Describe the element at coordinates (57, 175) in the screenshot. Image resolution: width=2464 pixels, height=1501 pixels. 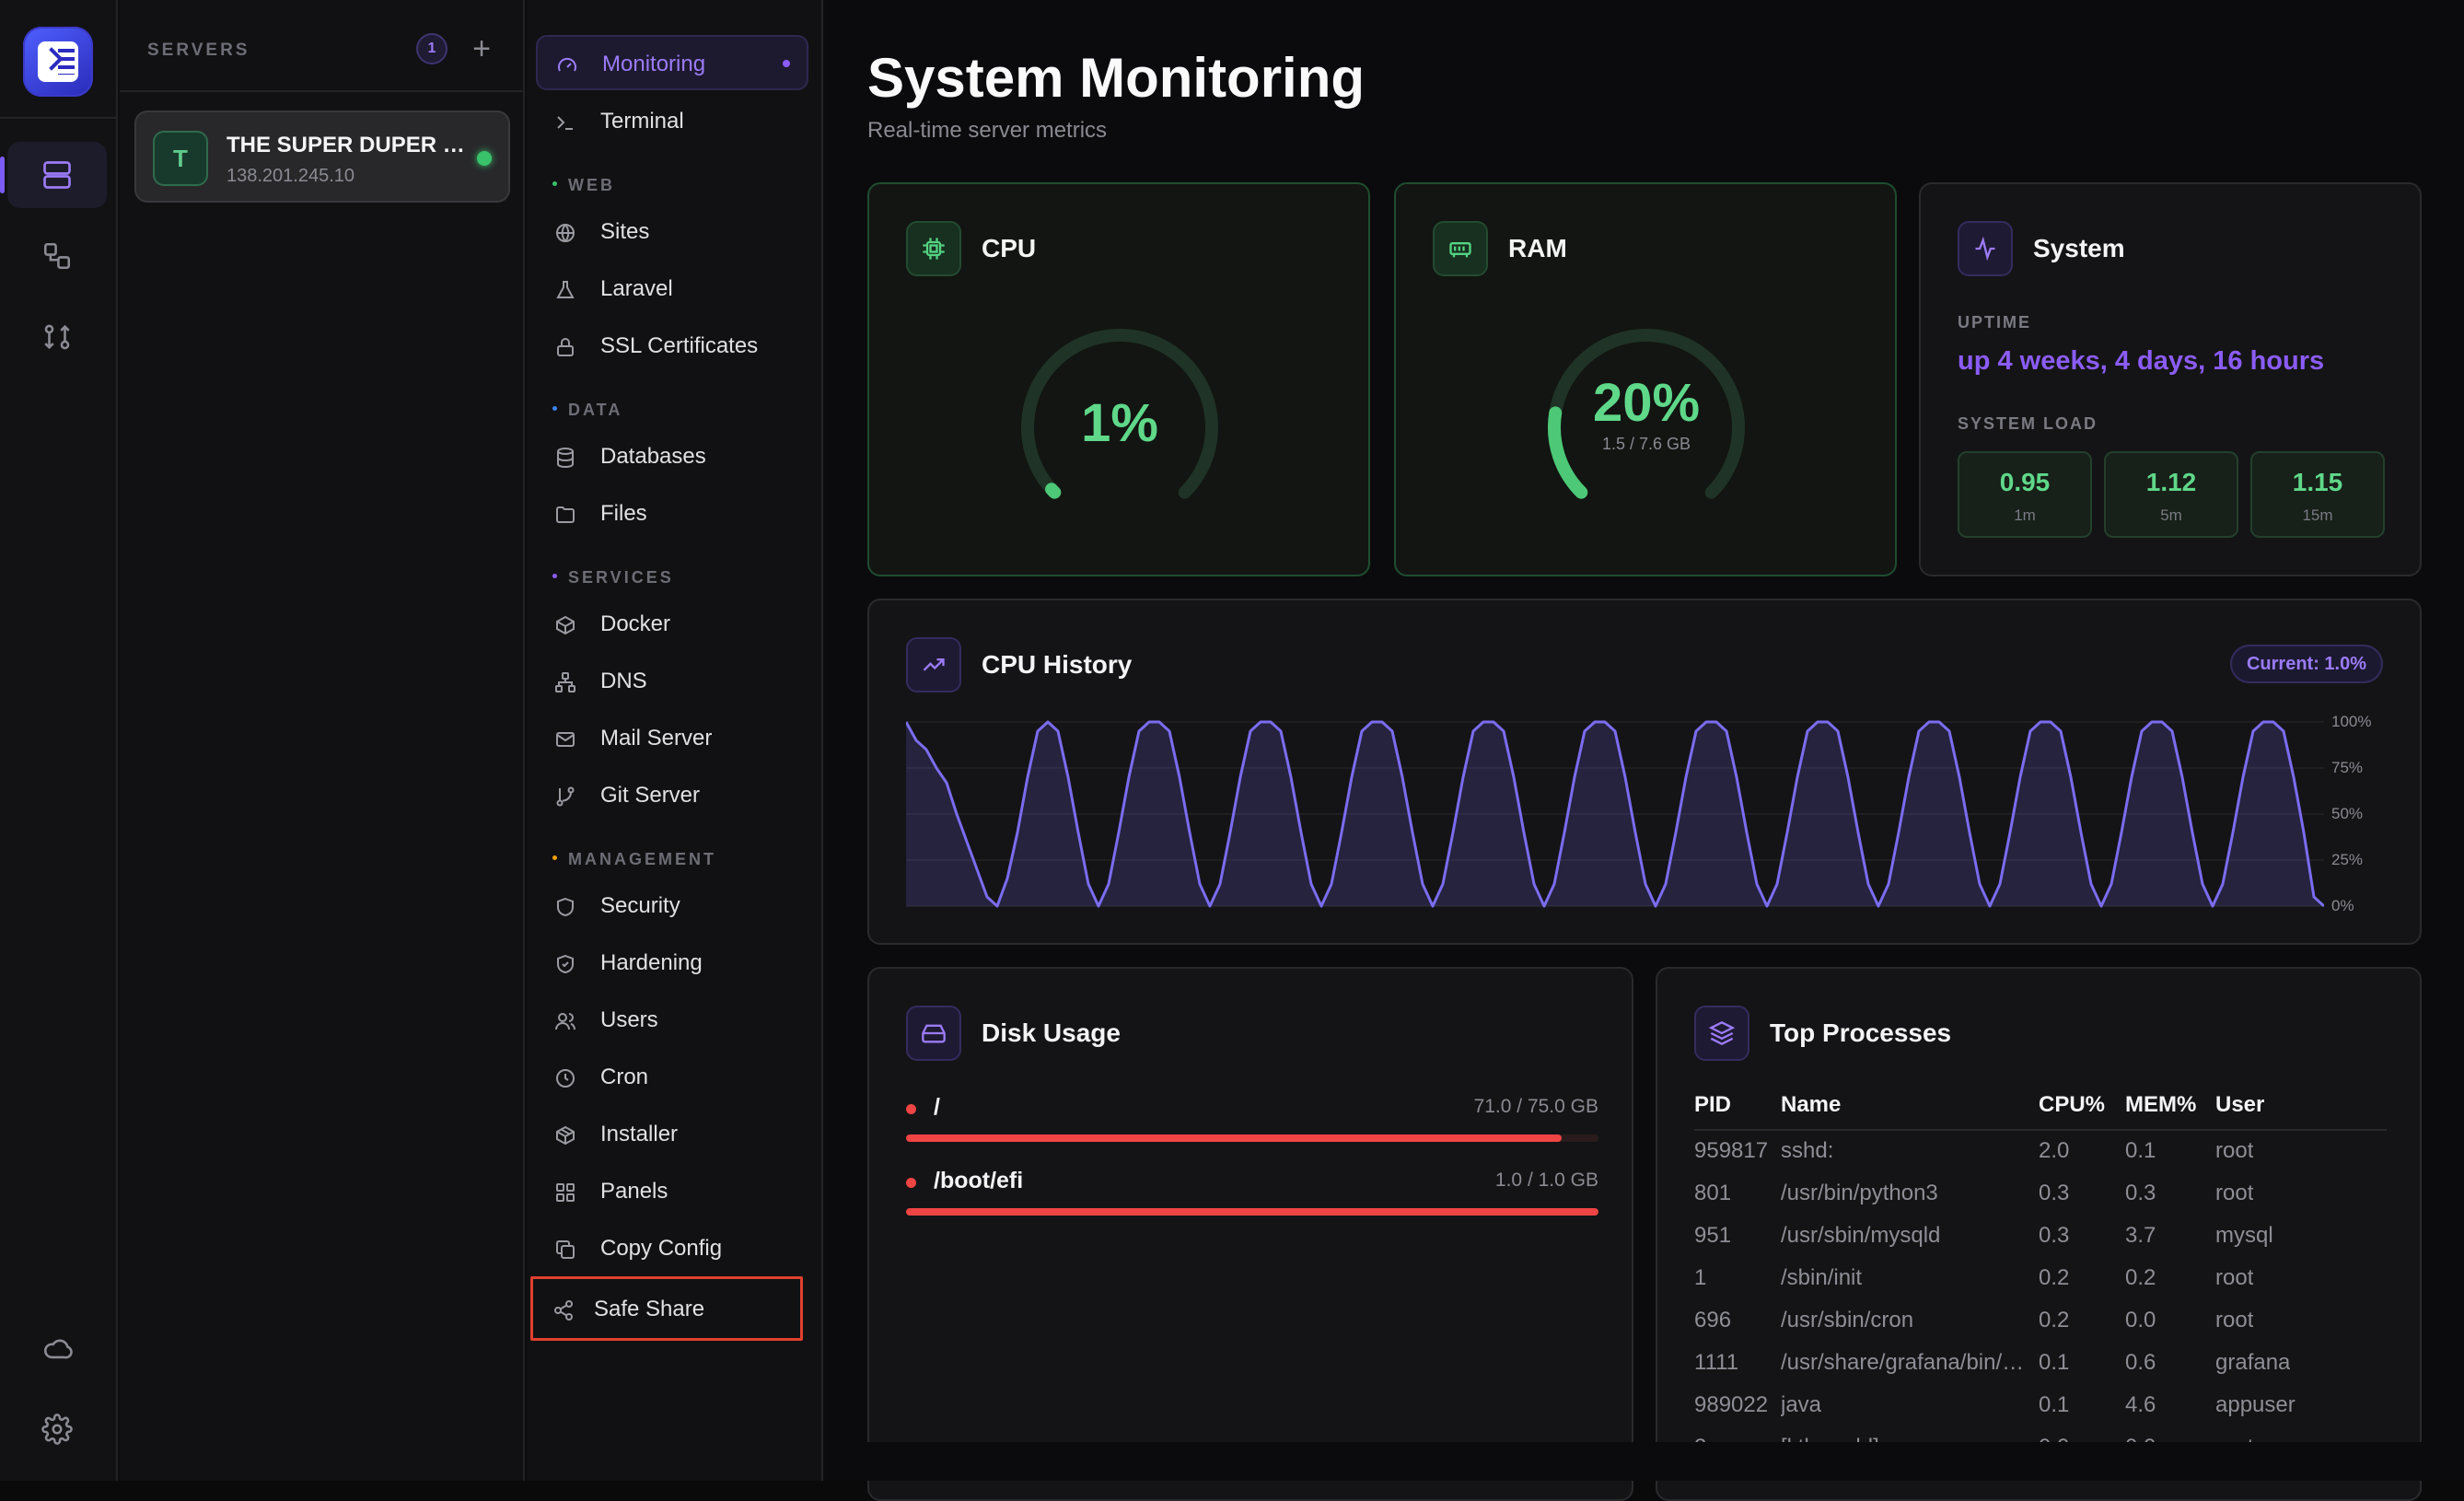
I see `server-icon` at that location.